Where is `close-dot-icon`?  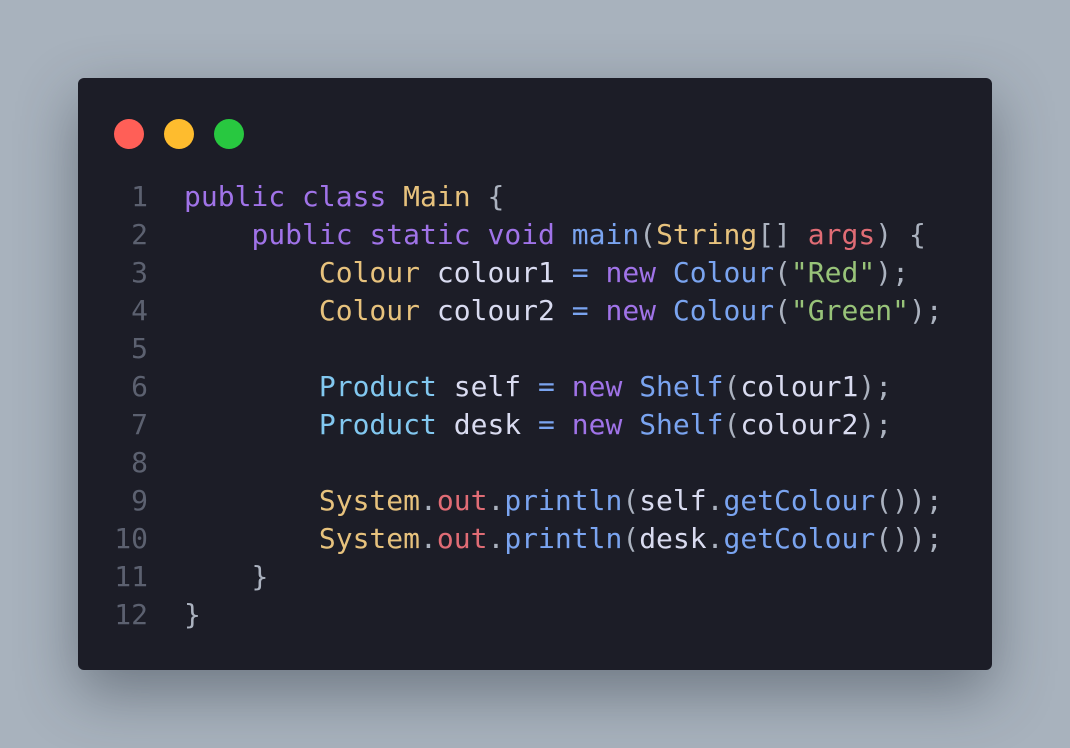 close-dot-icon is located at coordinates (129, 134).